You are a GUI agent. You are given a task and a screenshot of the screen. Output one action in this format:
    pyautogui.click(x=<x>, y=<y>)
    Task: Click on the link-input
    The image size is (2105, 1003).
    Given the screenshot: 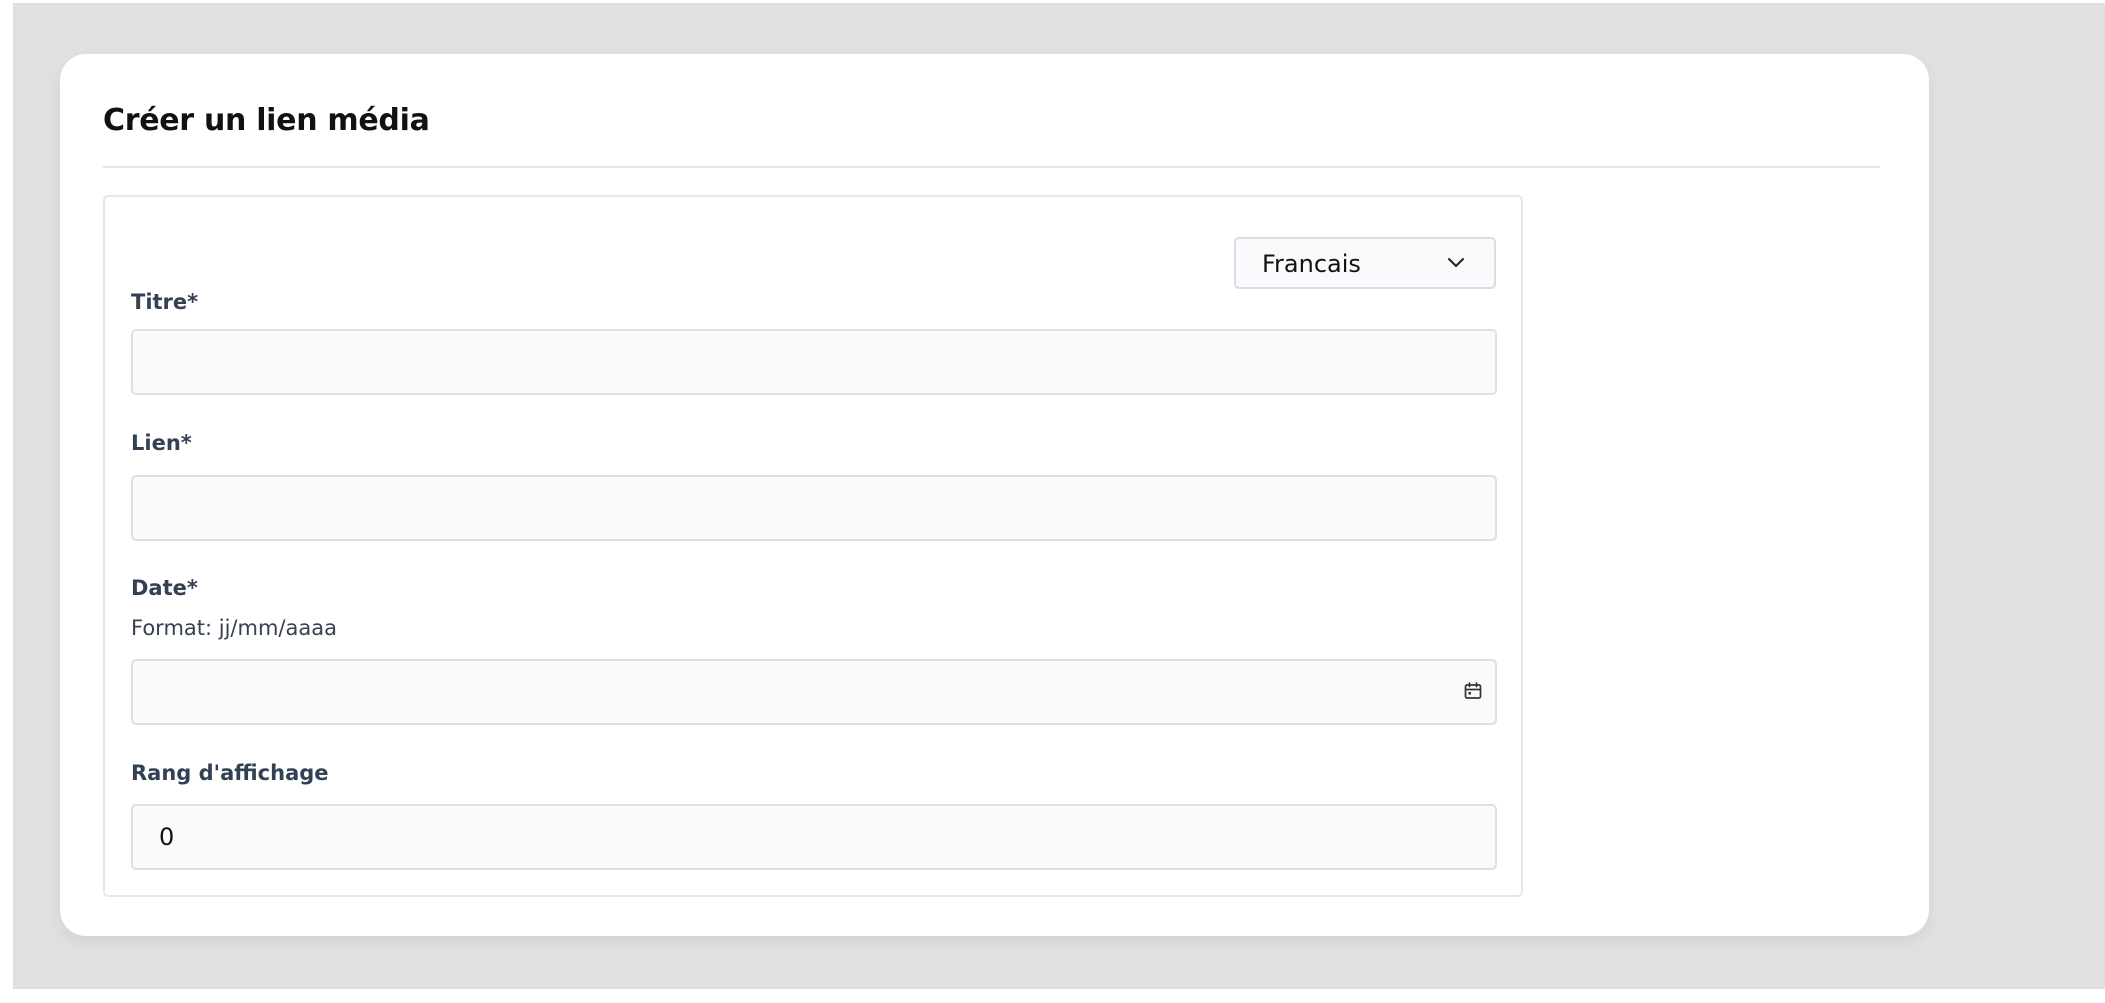 What is the action you would take?
    pyautogui.click(x=814, y=508)
    